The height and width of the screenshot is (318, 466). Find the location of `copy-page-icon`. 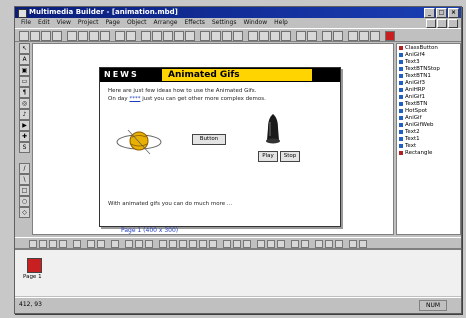

copy-page-icon is located at coordinates (43, 244).